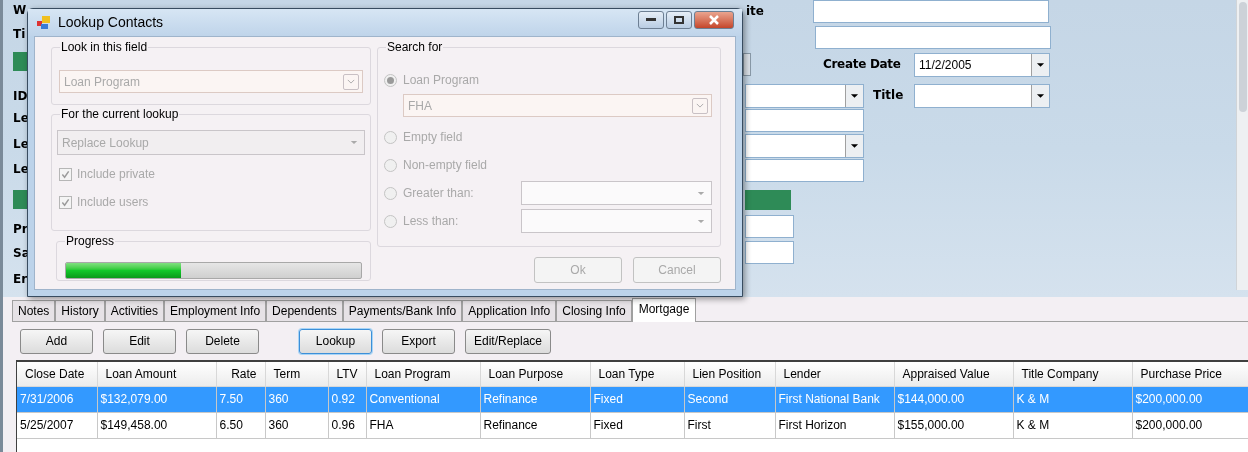 This screenshot has height=452, width=1248. I want to click on column-header: Loan Program, so click(423, 374).